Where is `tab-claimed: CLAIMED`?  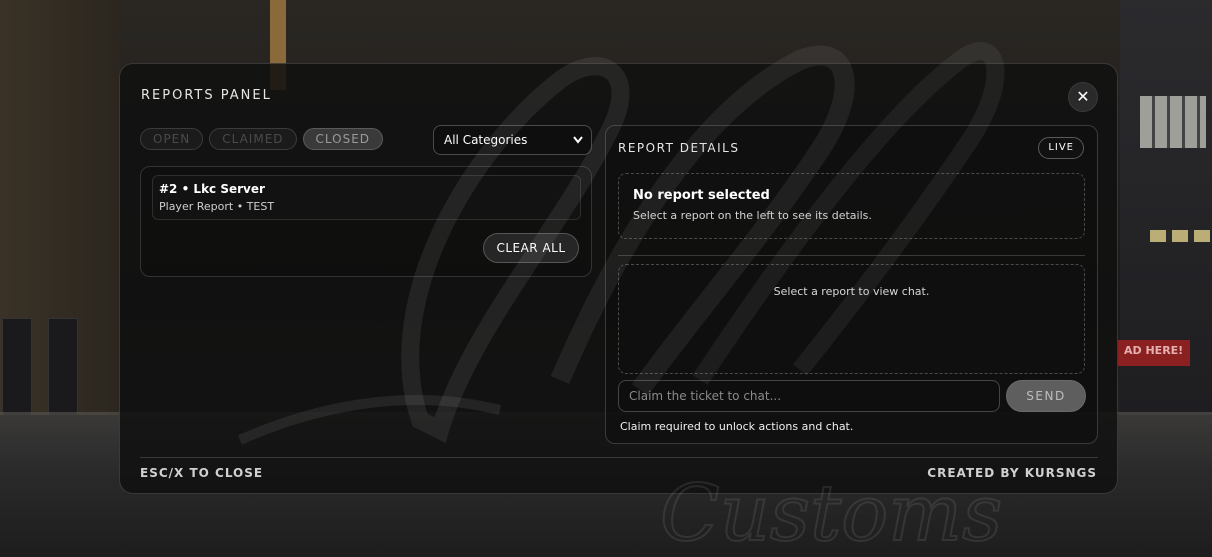
tab-claimed: CLAIMED is located at coordinates (253, 139).